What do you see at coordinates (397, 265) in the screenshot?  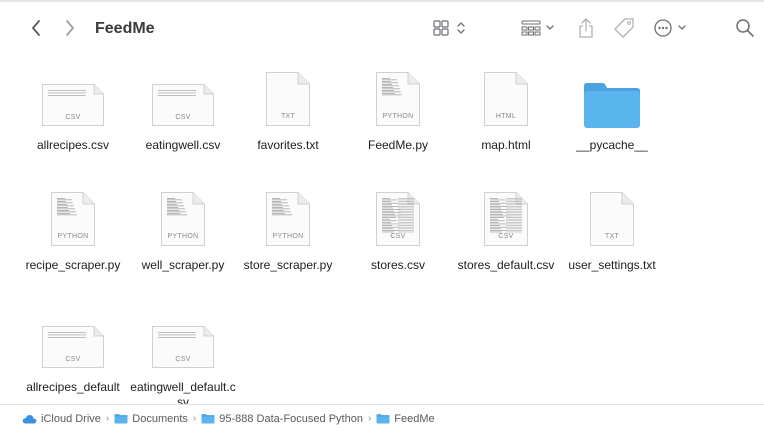 I see `file-name: stores.csv` at bounding box center [397, 265].